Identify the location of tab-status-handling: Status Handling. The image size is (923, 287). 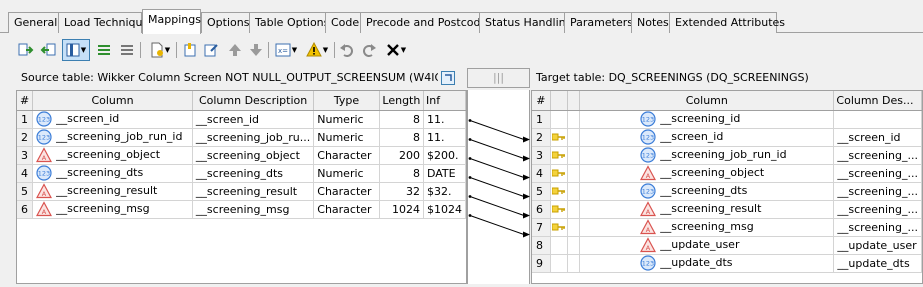
(526, 22).